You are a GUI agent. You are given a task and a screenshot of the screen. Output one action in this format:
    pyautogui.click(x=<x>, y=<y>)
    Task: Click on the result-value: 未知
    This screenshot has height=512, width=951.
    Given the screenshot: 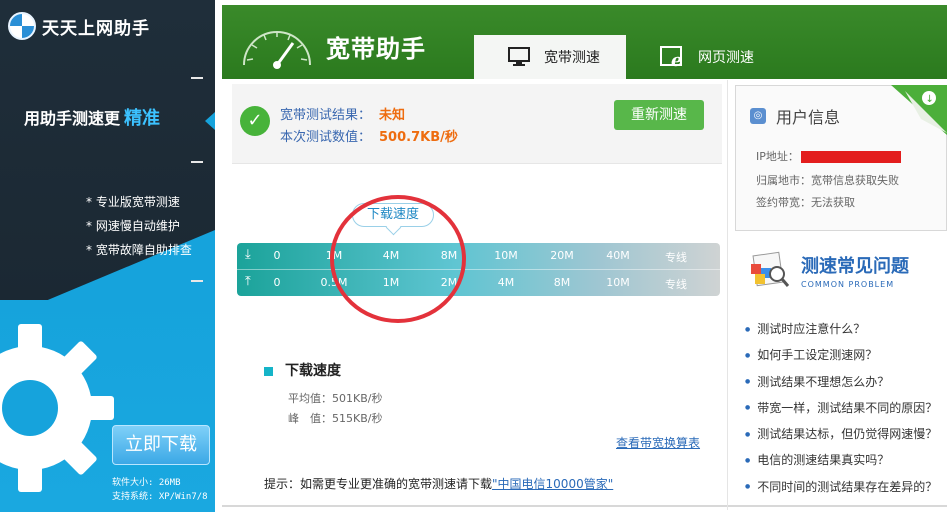 What is the action you would take?
    pyautogui.click(x=392, y=115)
    